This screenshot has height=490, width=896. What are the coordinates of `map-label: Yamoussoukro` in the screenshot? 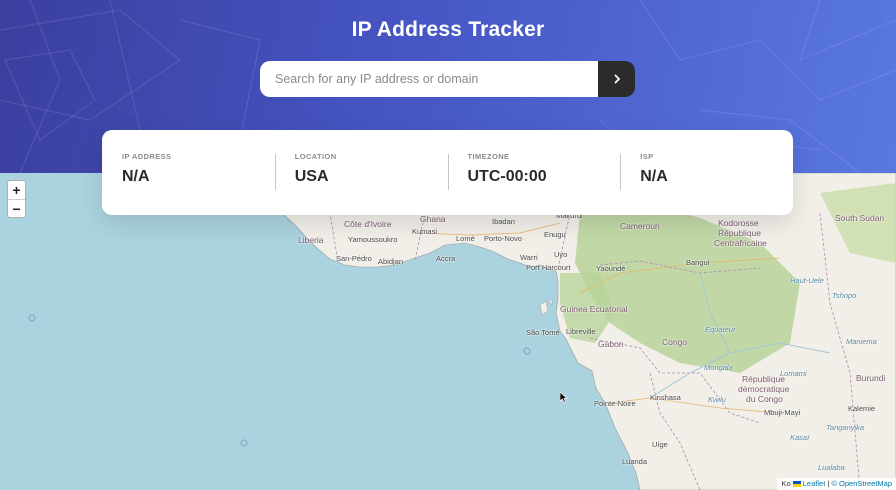 It's located at (373, 239).